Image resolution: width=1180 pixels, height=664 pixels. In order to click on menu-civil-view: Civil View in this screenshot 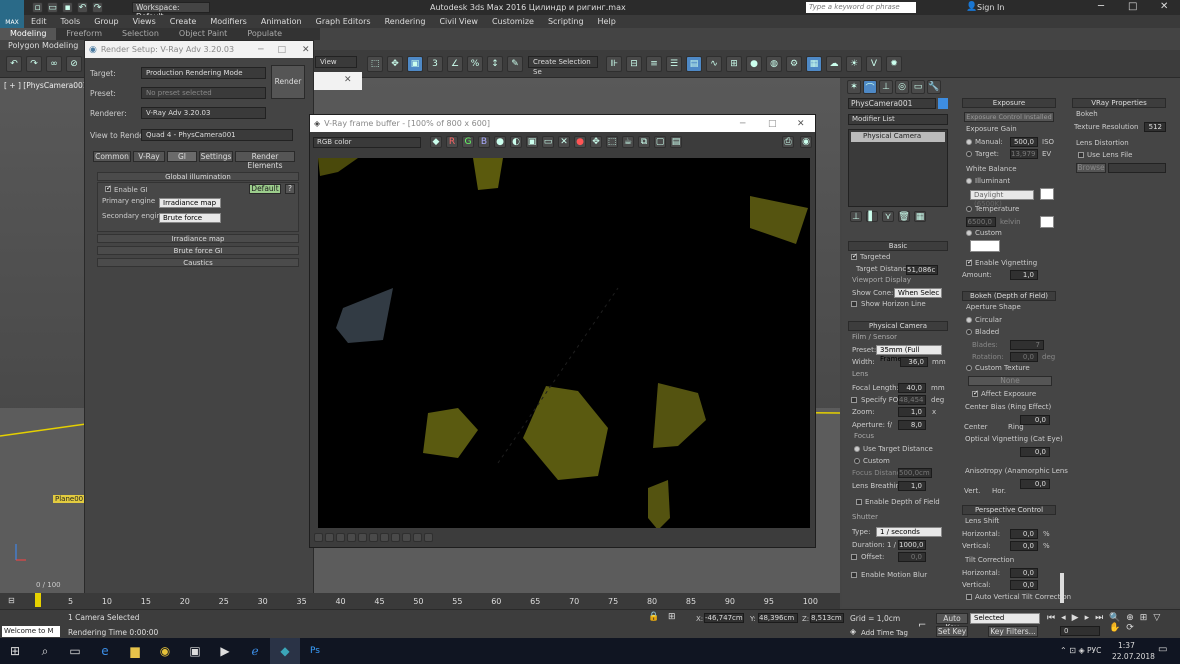, I will do `click(458, 21)`.